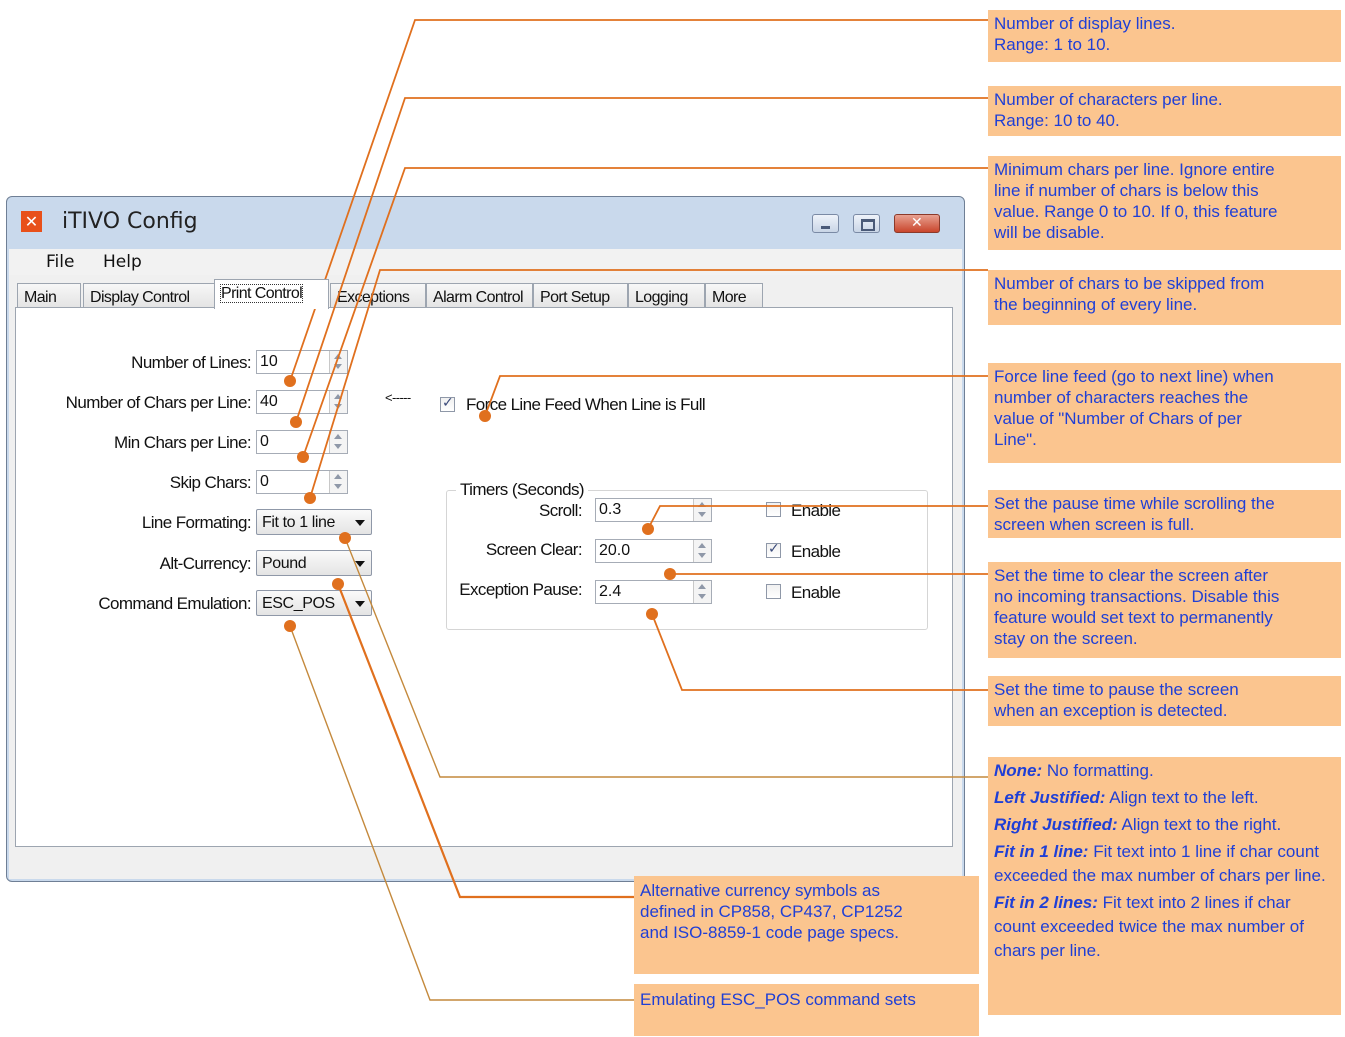  I want to click on note-line: stay on the screen., so click(1066, 638).